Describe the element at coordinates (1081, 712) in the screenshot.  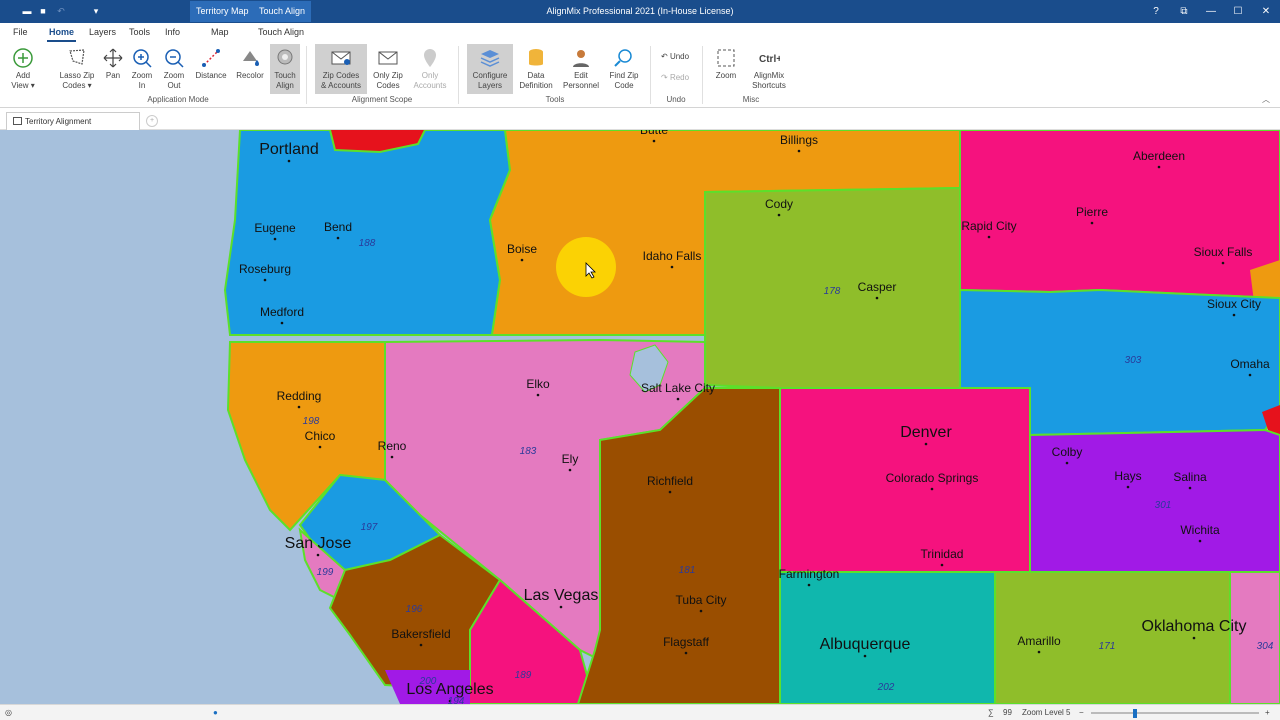
I see `zoom-out-slider-button: −` at that location.